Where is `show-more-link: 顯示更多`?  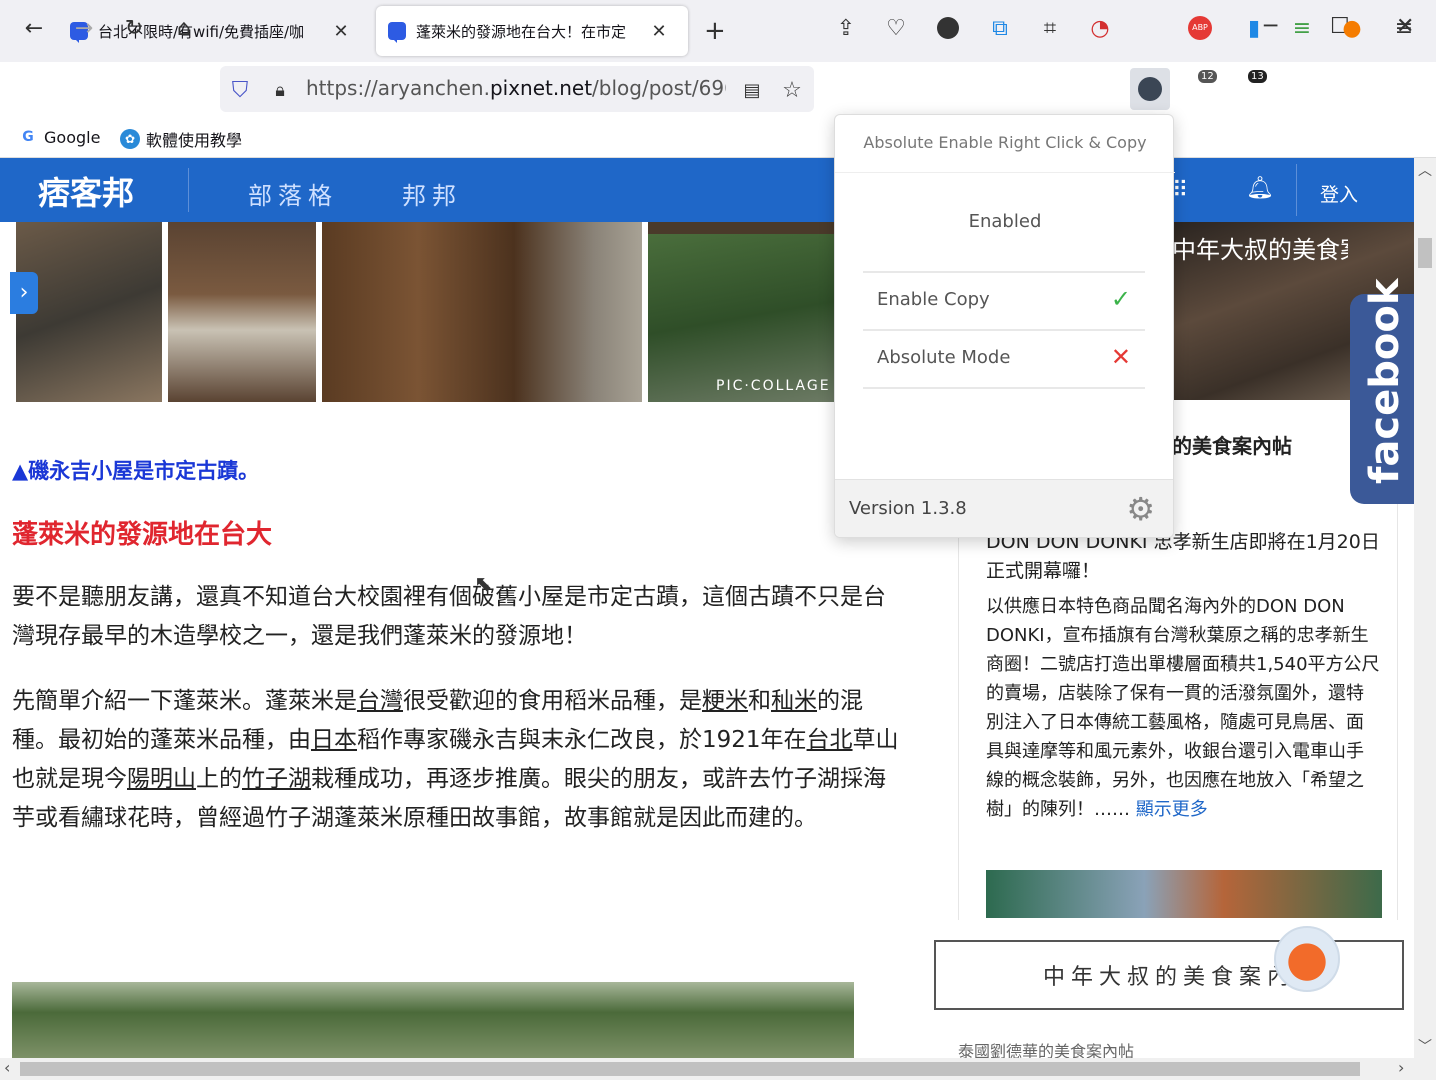 show-more-link: 顯示更多 is located at coordinates (1172, 809).